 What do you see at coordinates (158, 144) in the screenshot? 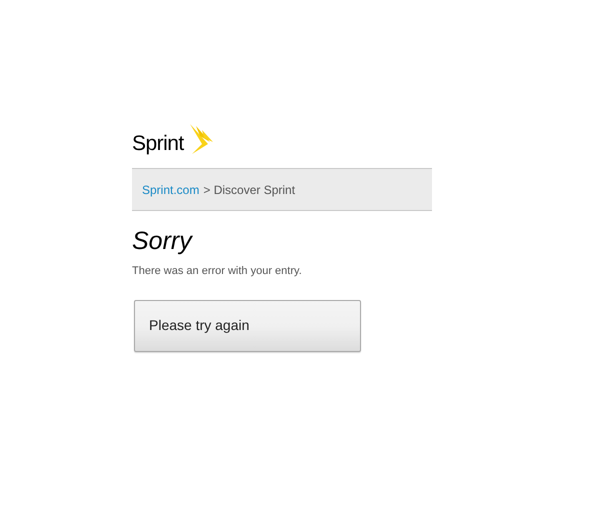
I see `logo-wordmark: Sprint` at bounding box center [158, 144].